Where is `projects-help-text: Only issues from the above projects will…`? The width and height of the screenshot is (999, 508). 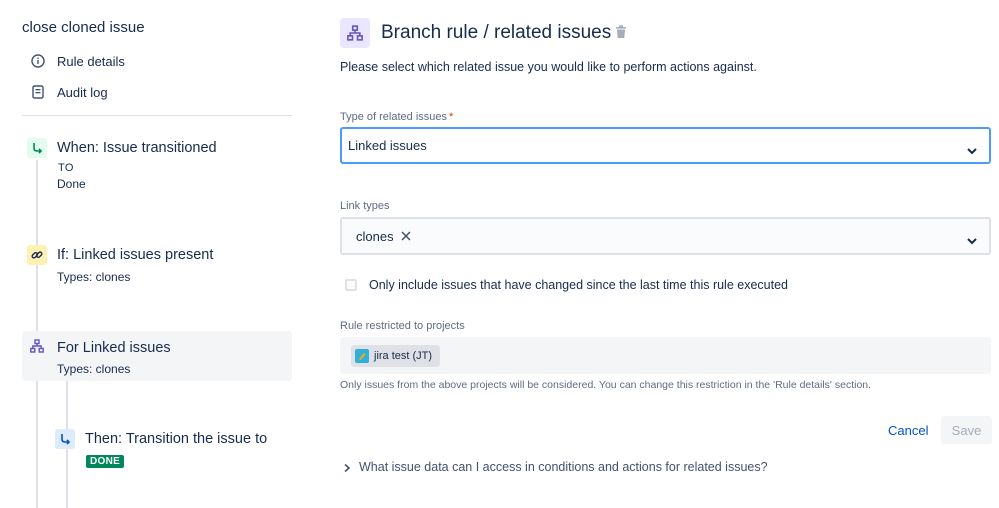
projects-help-text: Only issues from the above projects will… is located at coordinates (606, 385).